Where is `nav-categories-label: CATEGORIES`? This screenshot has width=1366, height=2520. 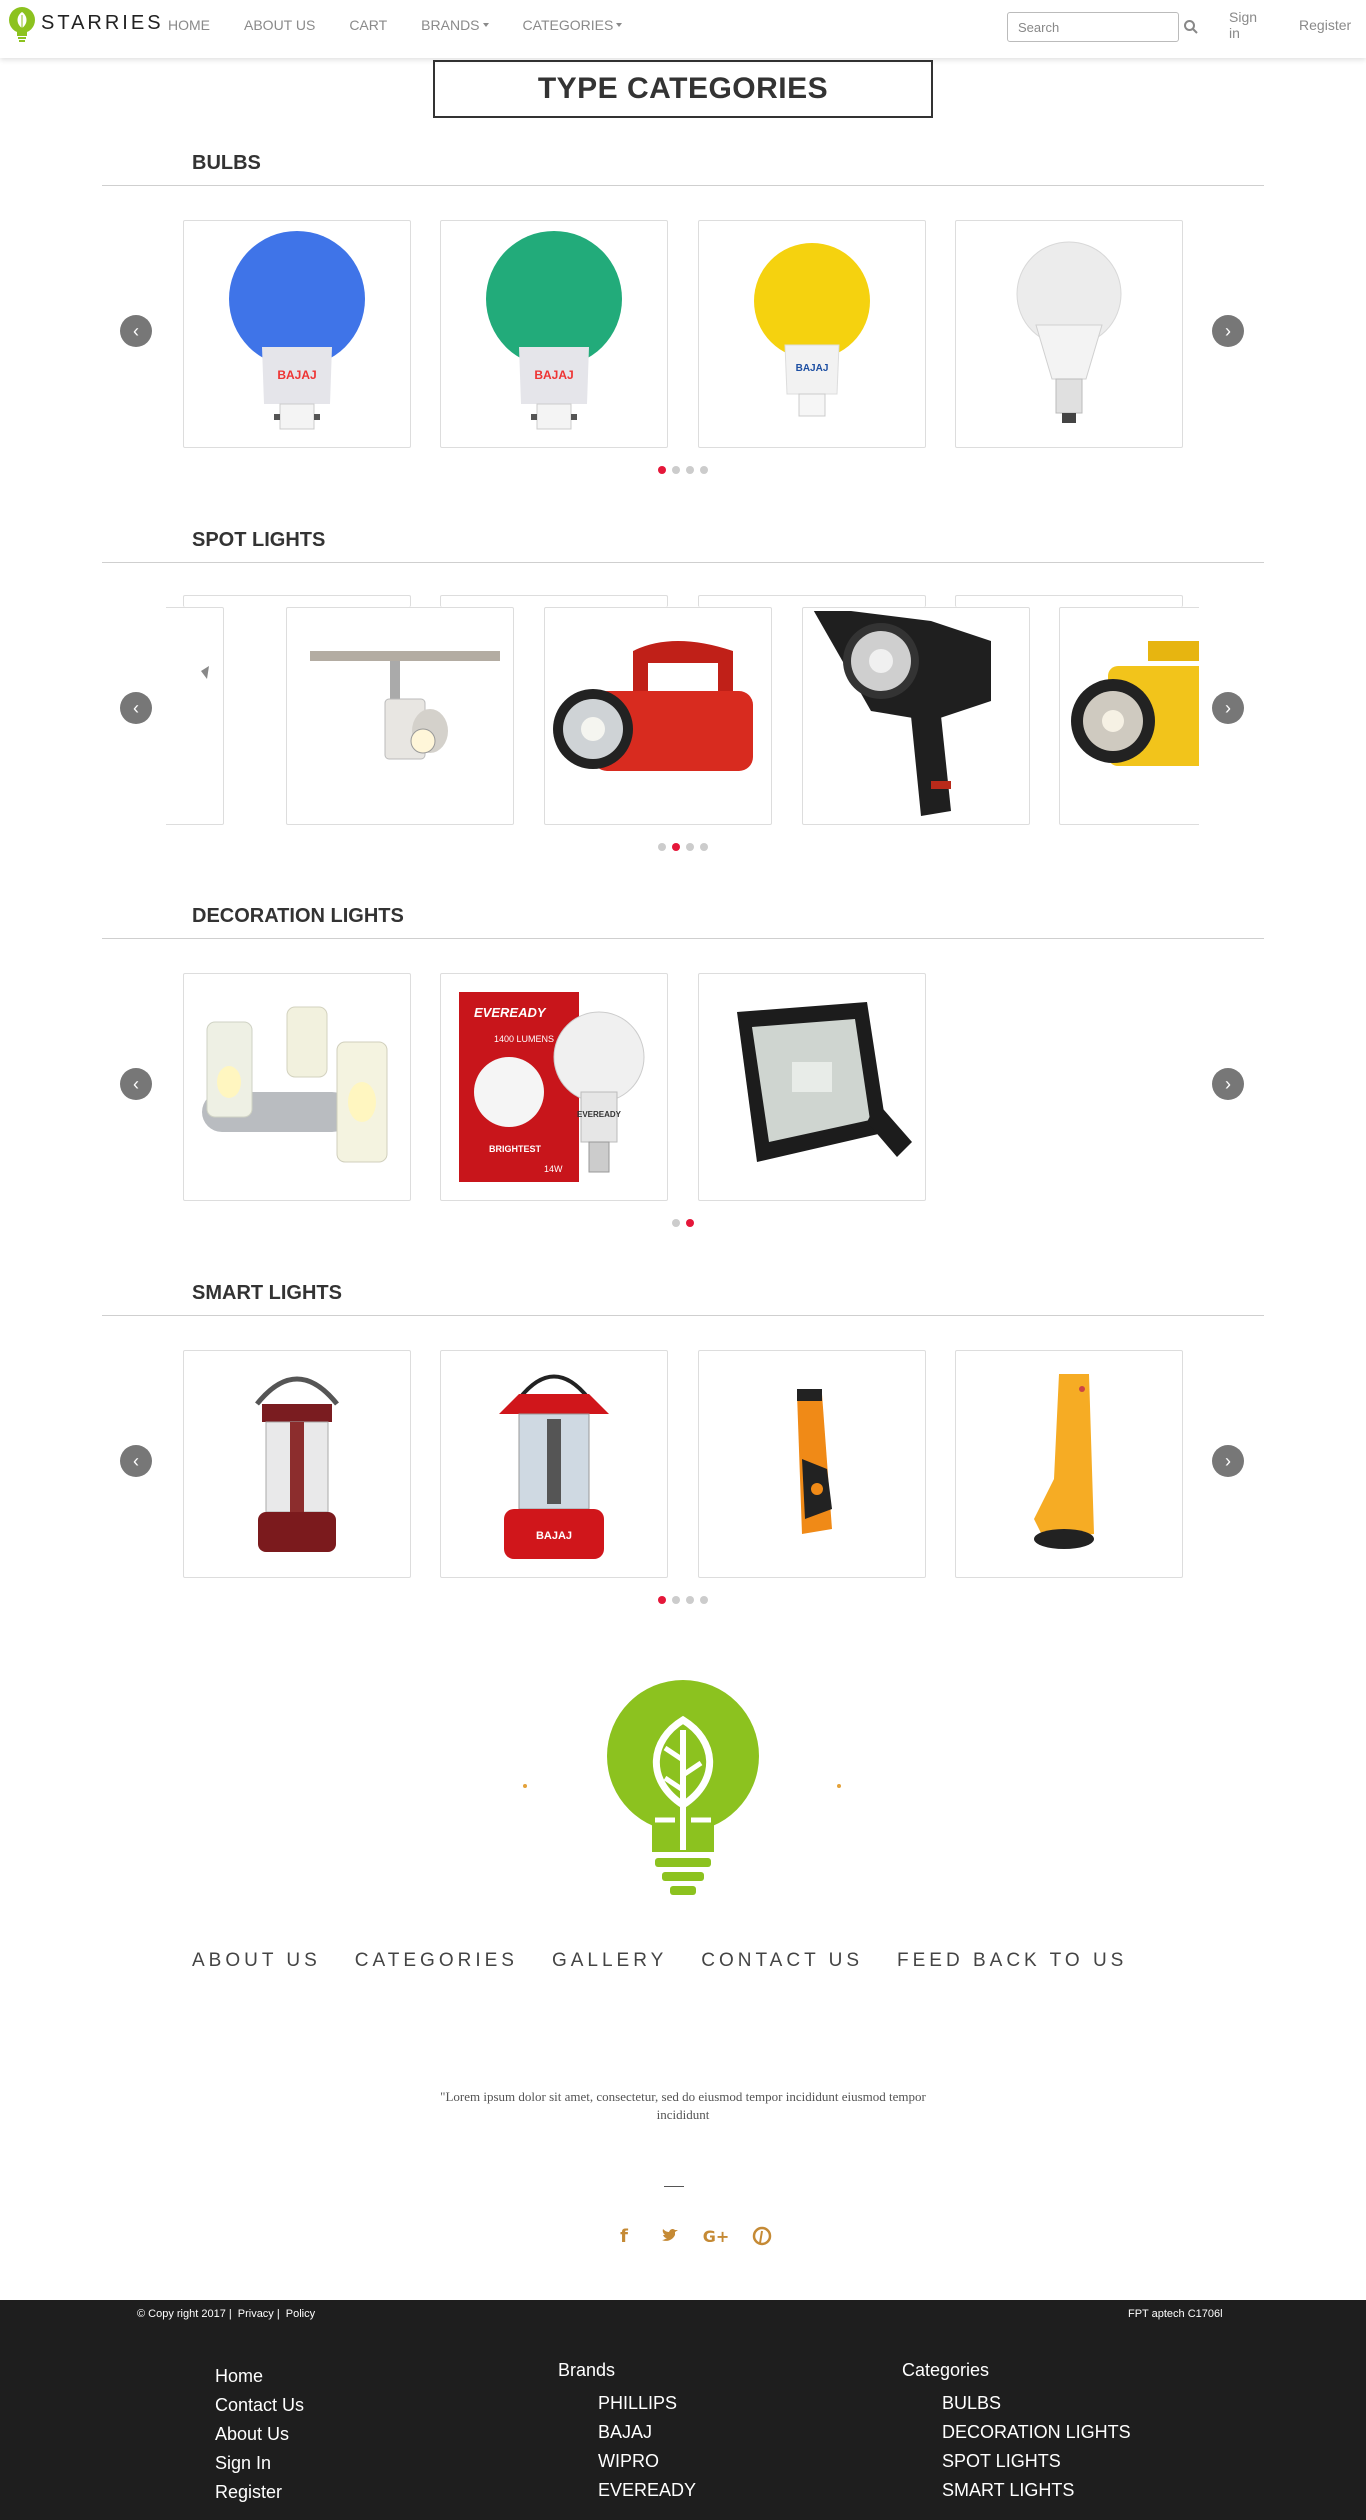 nav-categories-label: CATEGORIES is located at coordinates (568, 25).